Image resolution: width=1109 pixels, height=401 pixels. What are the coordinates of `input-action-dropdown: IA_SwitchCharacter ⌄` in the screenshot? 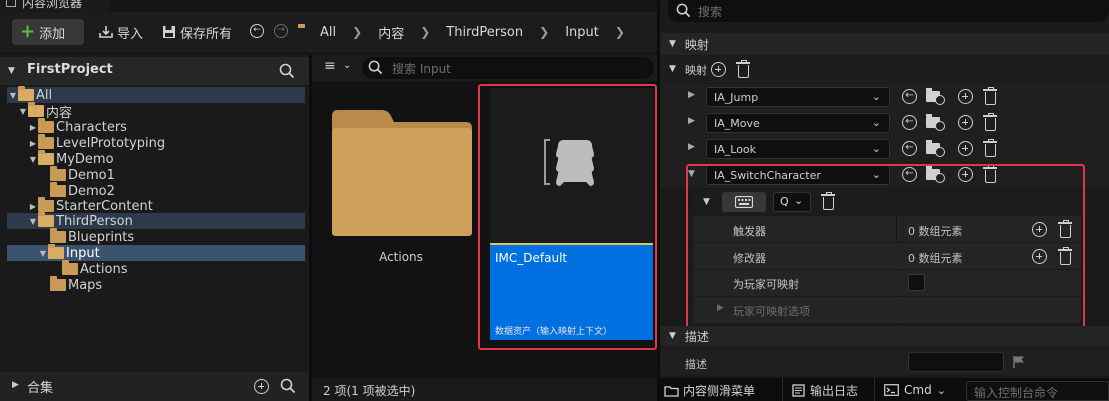 It's located at (798, 175).